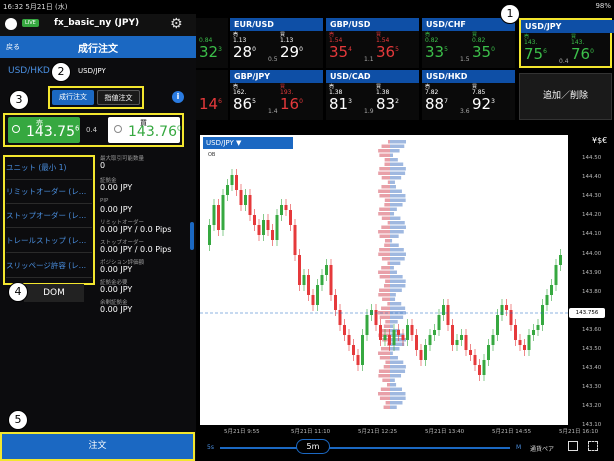  What do you see at coordinates (365, 448) in the screenshot?
I see `timeframe-slider` at bounding box center [365, 448].